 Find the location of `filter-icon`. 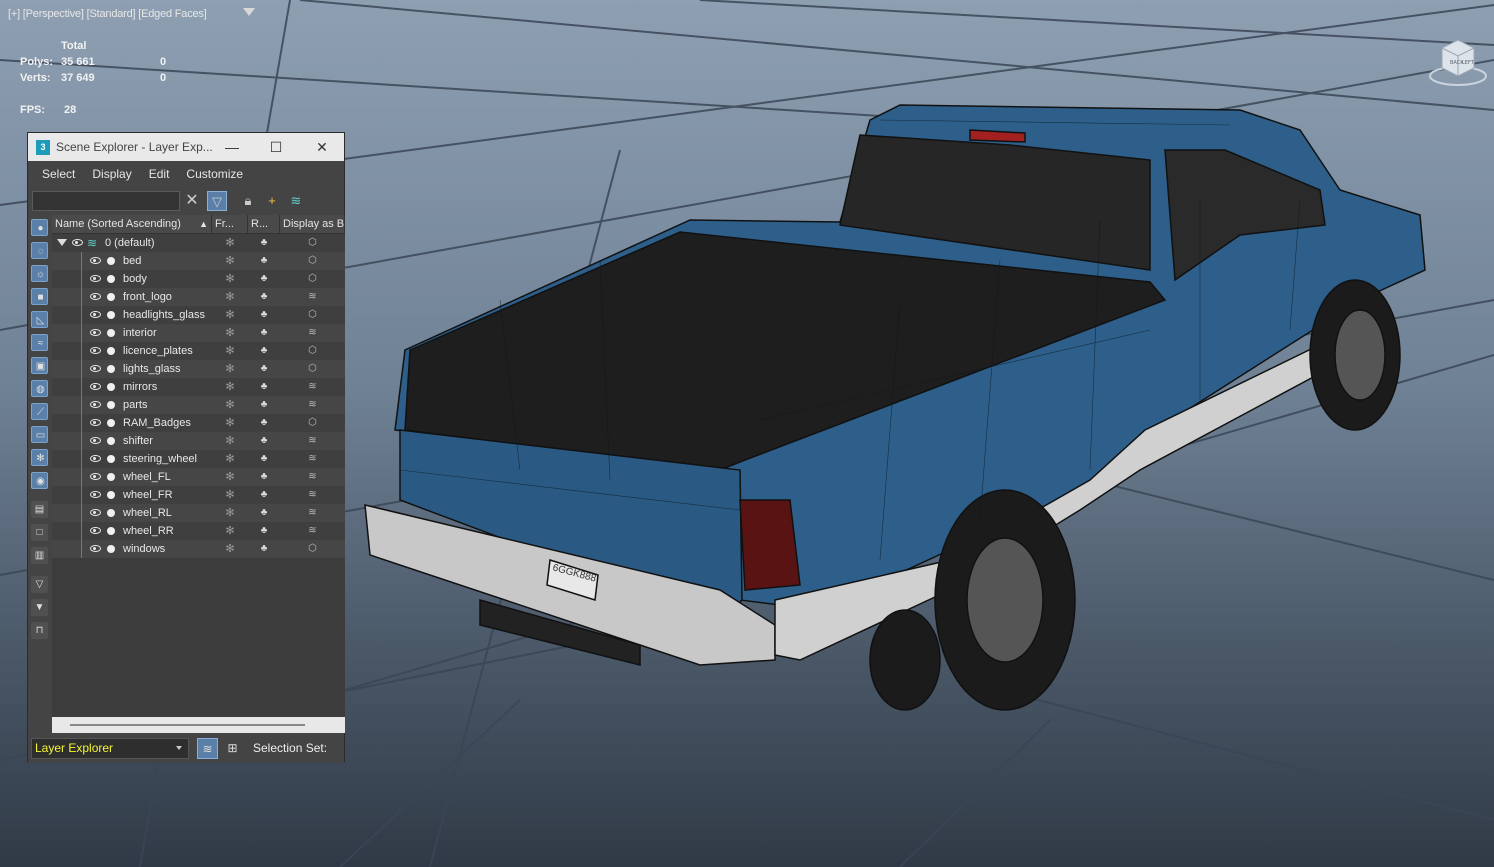

filter-icon is located at coordinates (249, 12).